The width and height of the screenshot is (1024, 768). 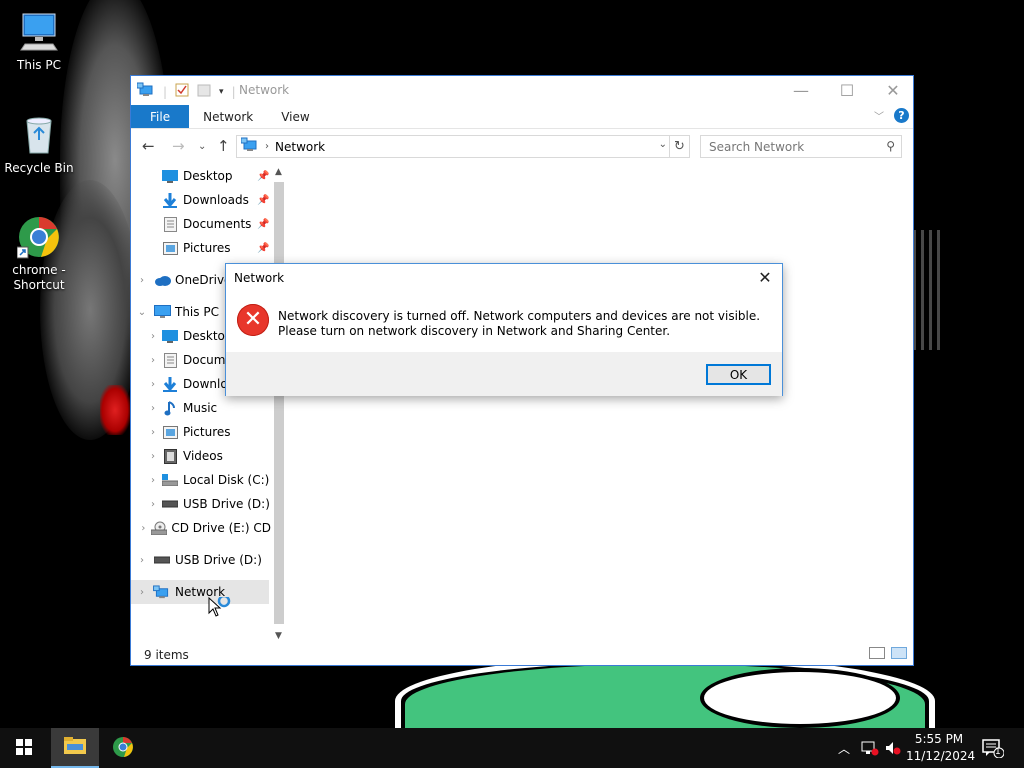 What do you see at coordinates (201, 176) in the screenshot?
I see `nav-item-desktop: Desktop 📌` at bounding box center [201, 176].